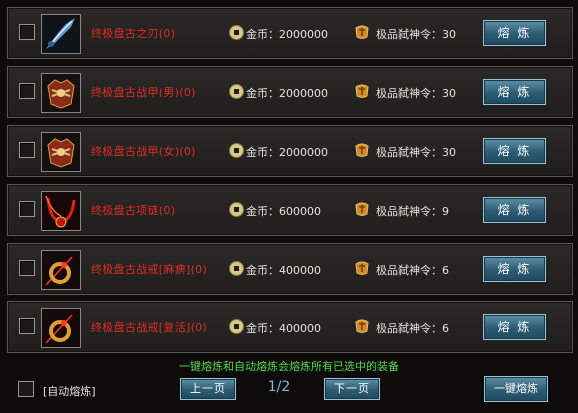 This screenshot has width=578, height=413. I want to click on item-row: 终极盘古战甲(男)(0) 金币：2000000 极品弑神令：30 熔 炼, so click(290, 92).